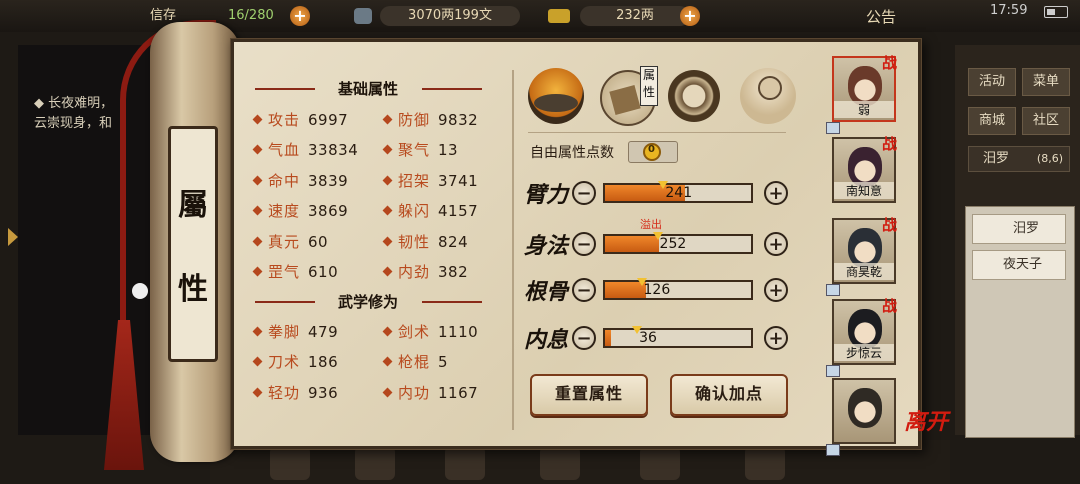 The image size is (1080, 484). I want to click on attribute-value: 241, so click(679, 193).